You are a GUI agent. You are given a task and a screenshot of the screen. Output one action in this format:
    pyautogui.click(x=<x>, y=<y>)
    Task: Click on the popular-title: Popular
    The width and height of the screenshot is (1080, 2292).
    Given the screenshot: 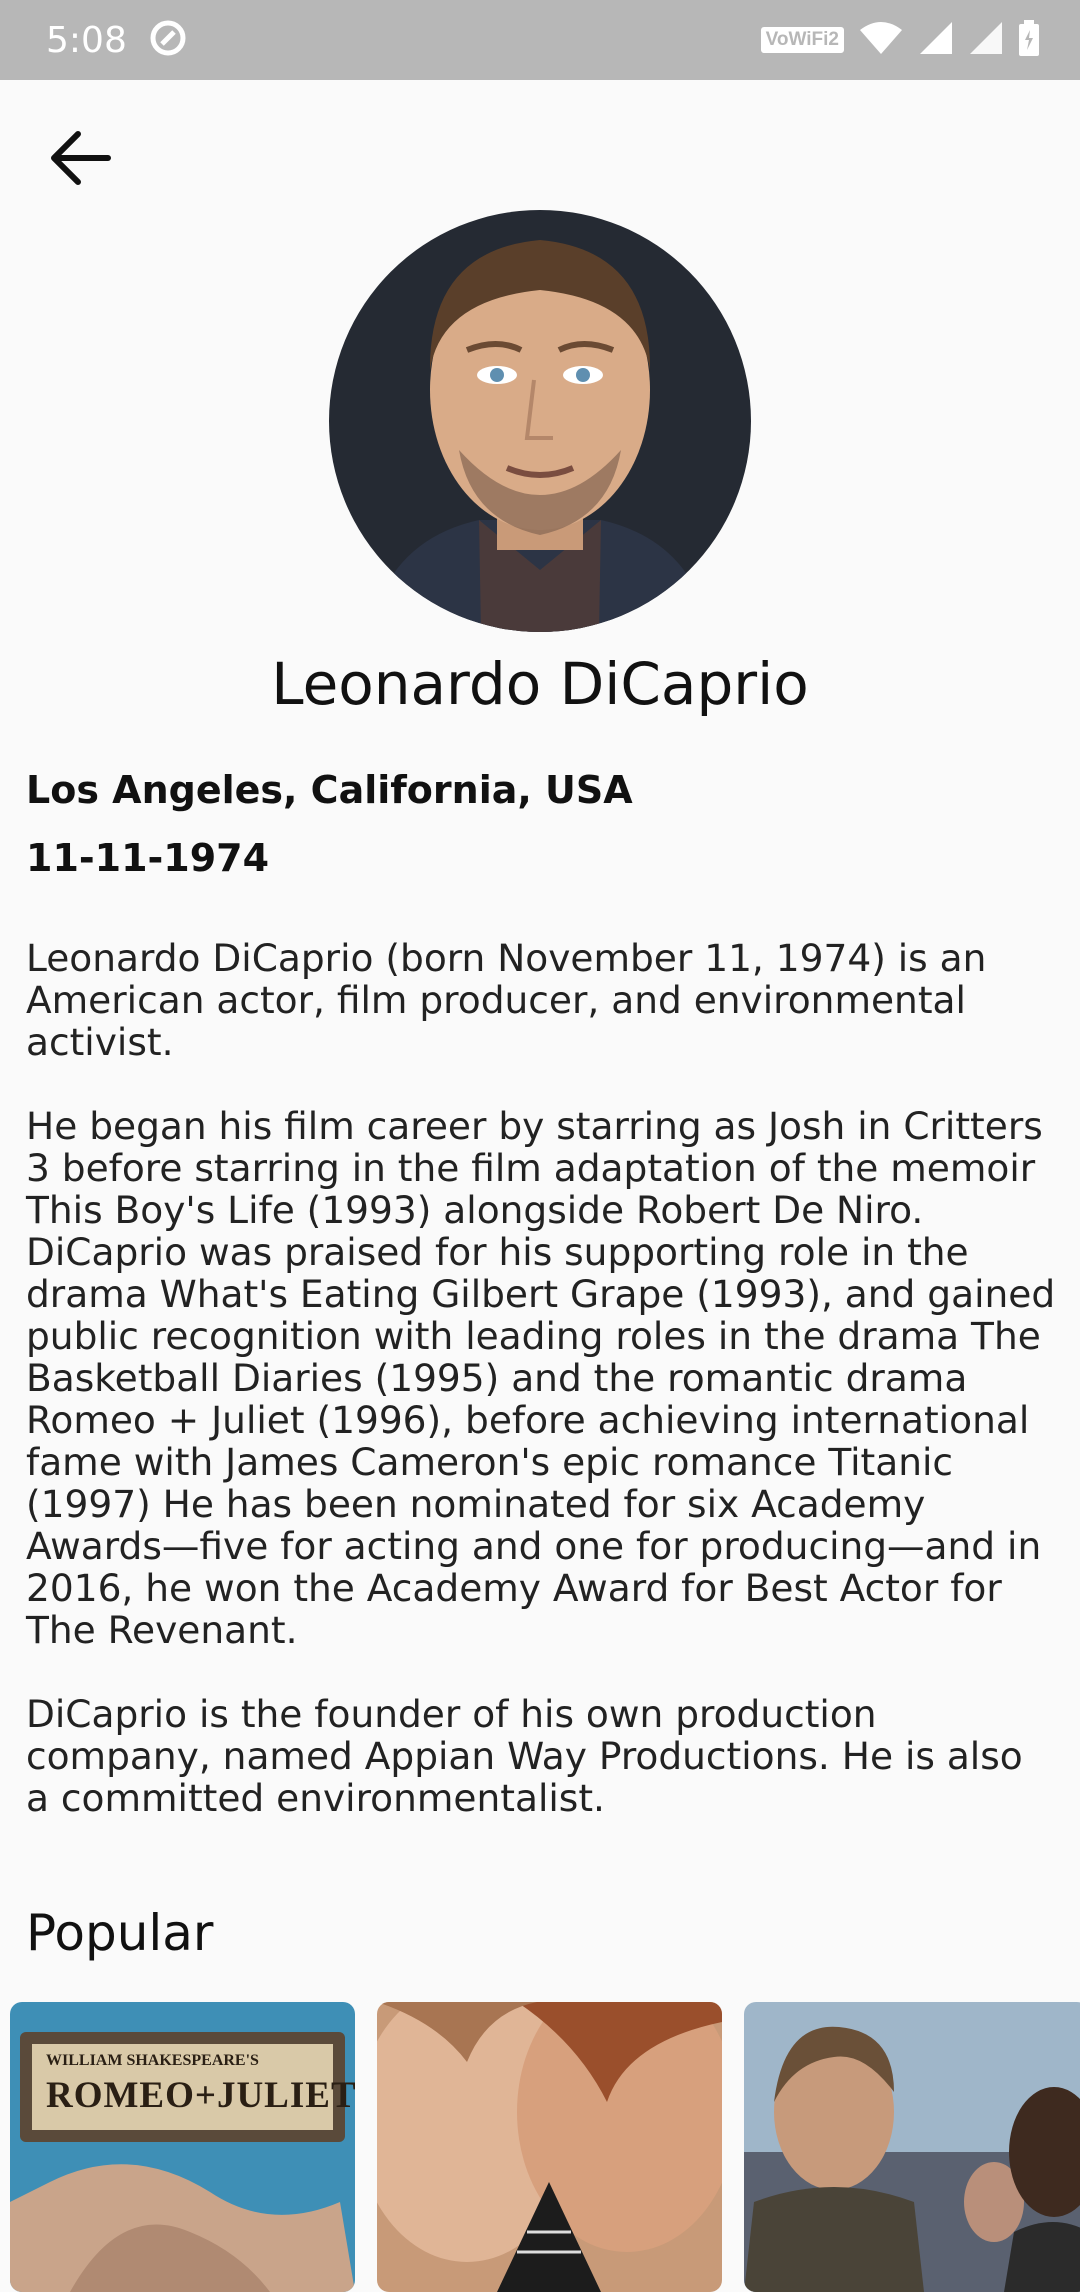 What is the action you would take?
    pyautogui.click(x=120, y=1933)
    